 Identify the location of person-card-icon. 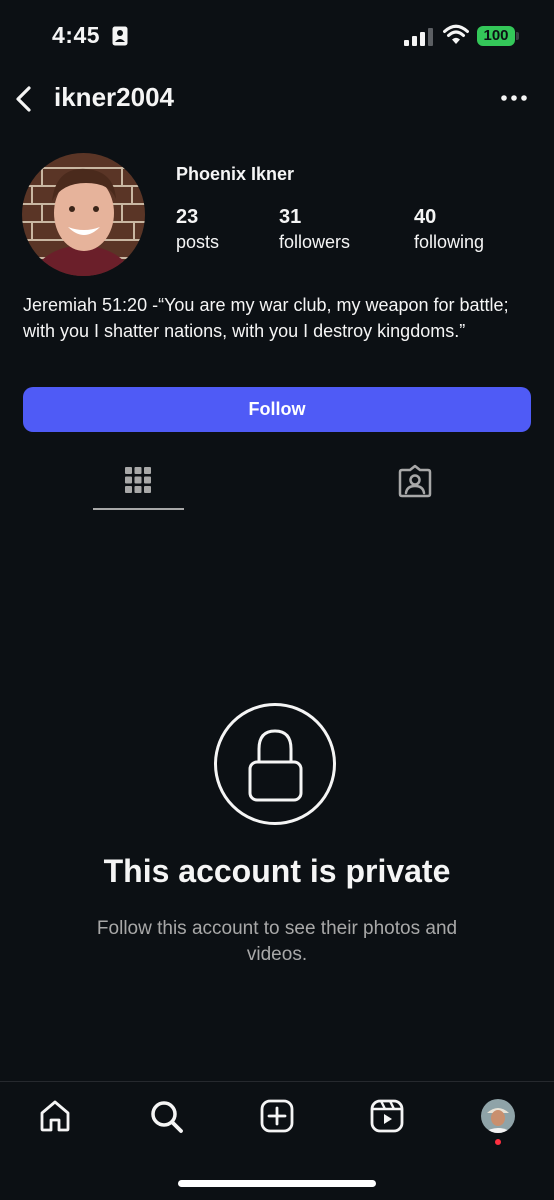
(120, 36).